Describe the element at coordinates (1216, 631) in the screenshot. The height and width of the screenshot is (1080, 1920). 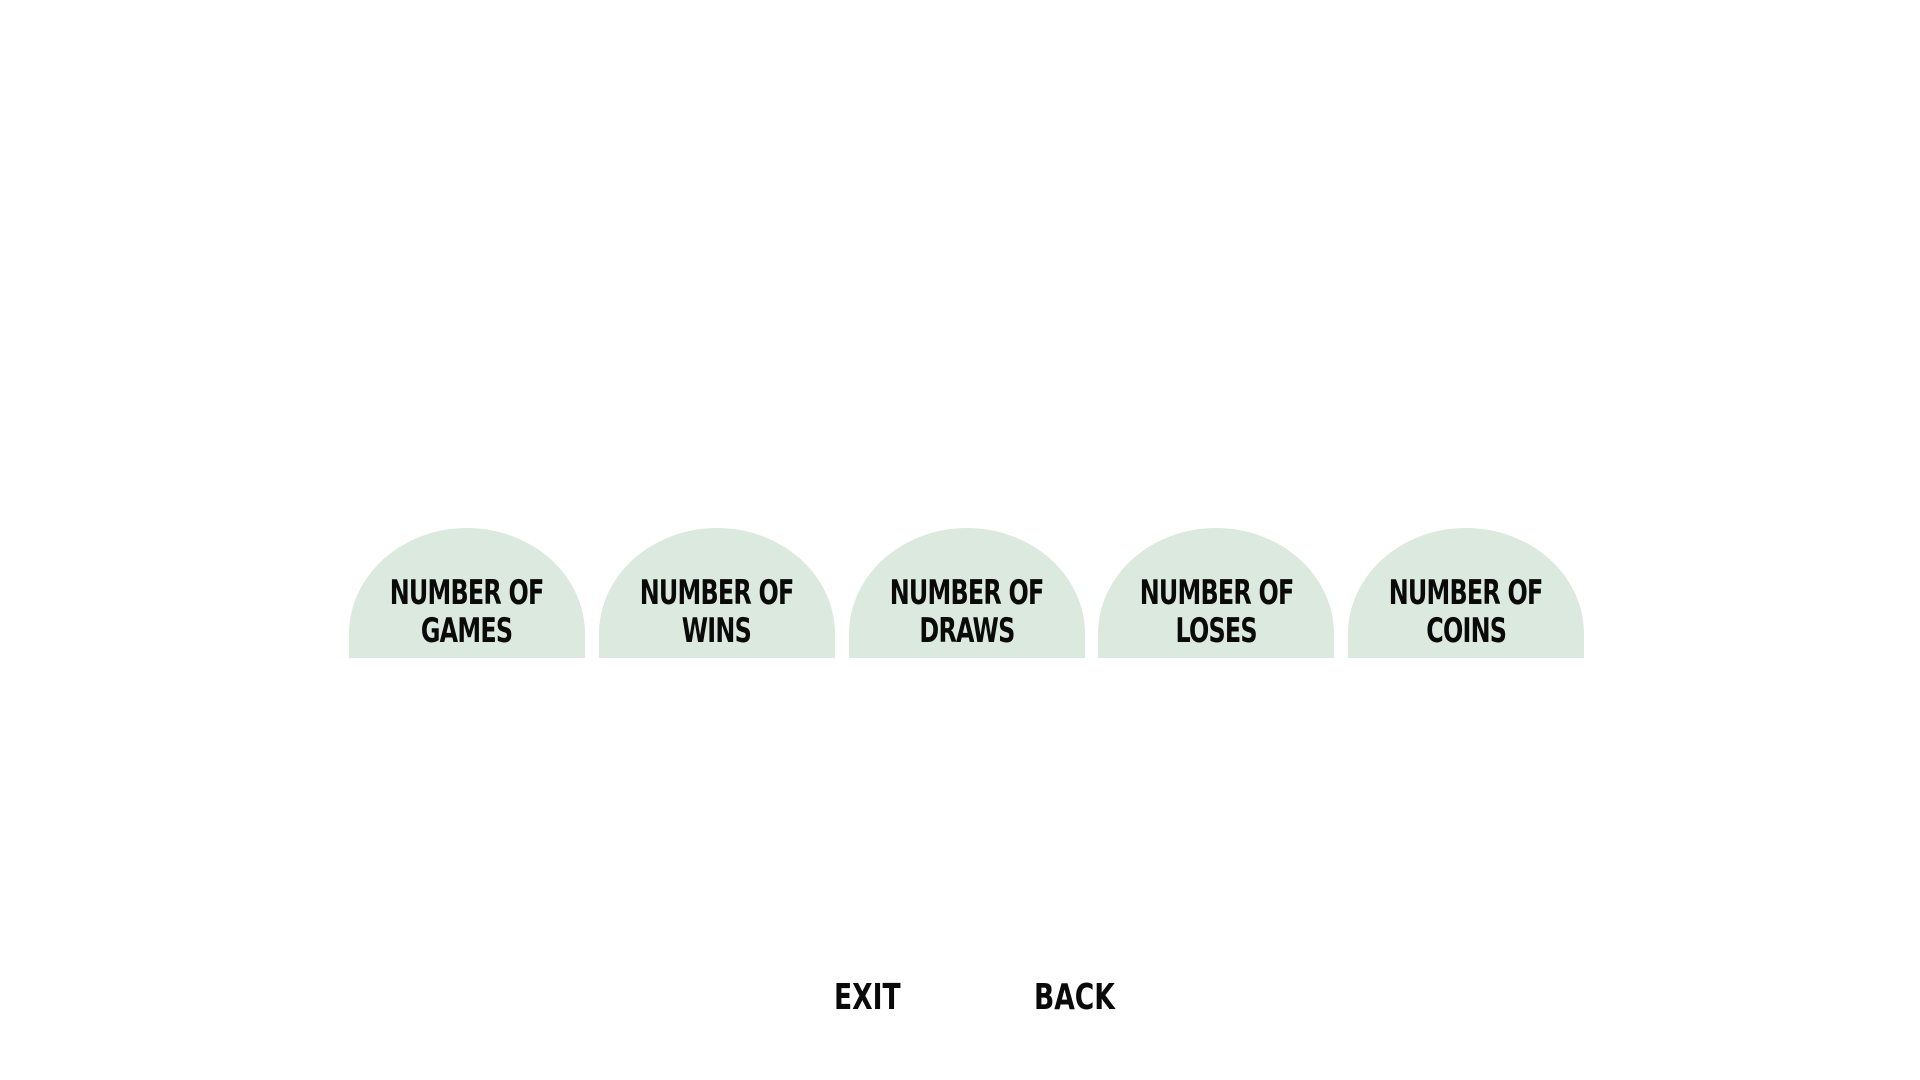
I see `stat-label-line2: LOSES` at that location.